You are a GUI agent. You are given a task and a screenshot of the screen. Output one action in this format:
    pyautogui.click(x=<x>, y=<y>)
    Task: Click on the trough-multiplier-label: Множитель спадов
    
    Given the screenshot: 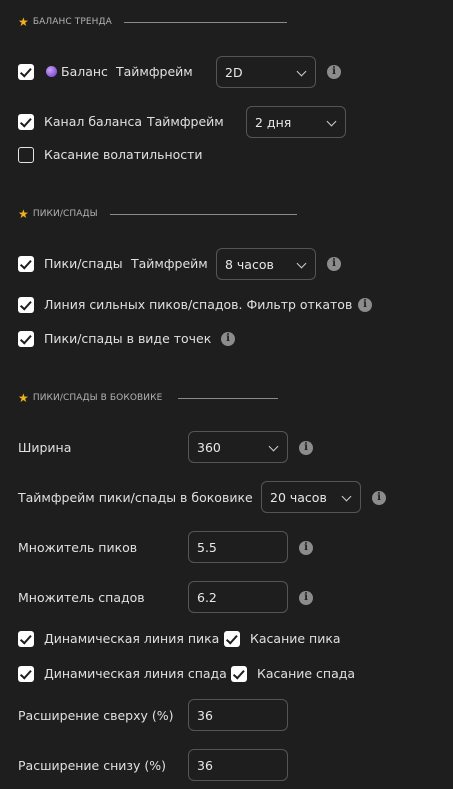 What is the action you would take?
    pyautogui.click(x=81, y=597)
    